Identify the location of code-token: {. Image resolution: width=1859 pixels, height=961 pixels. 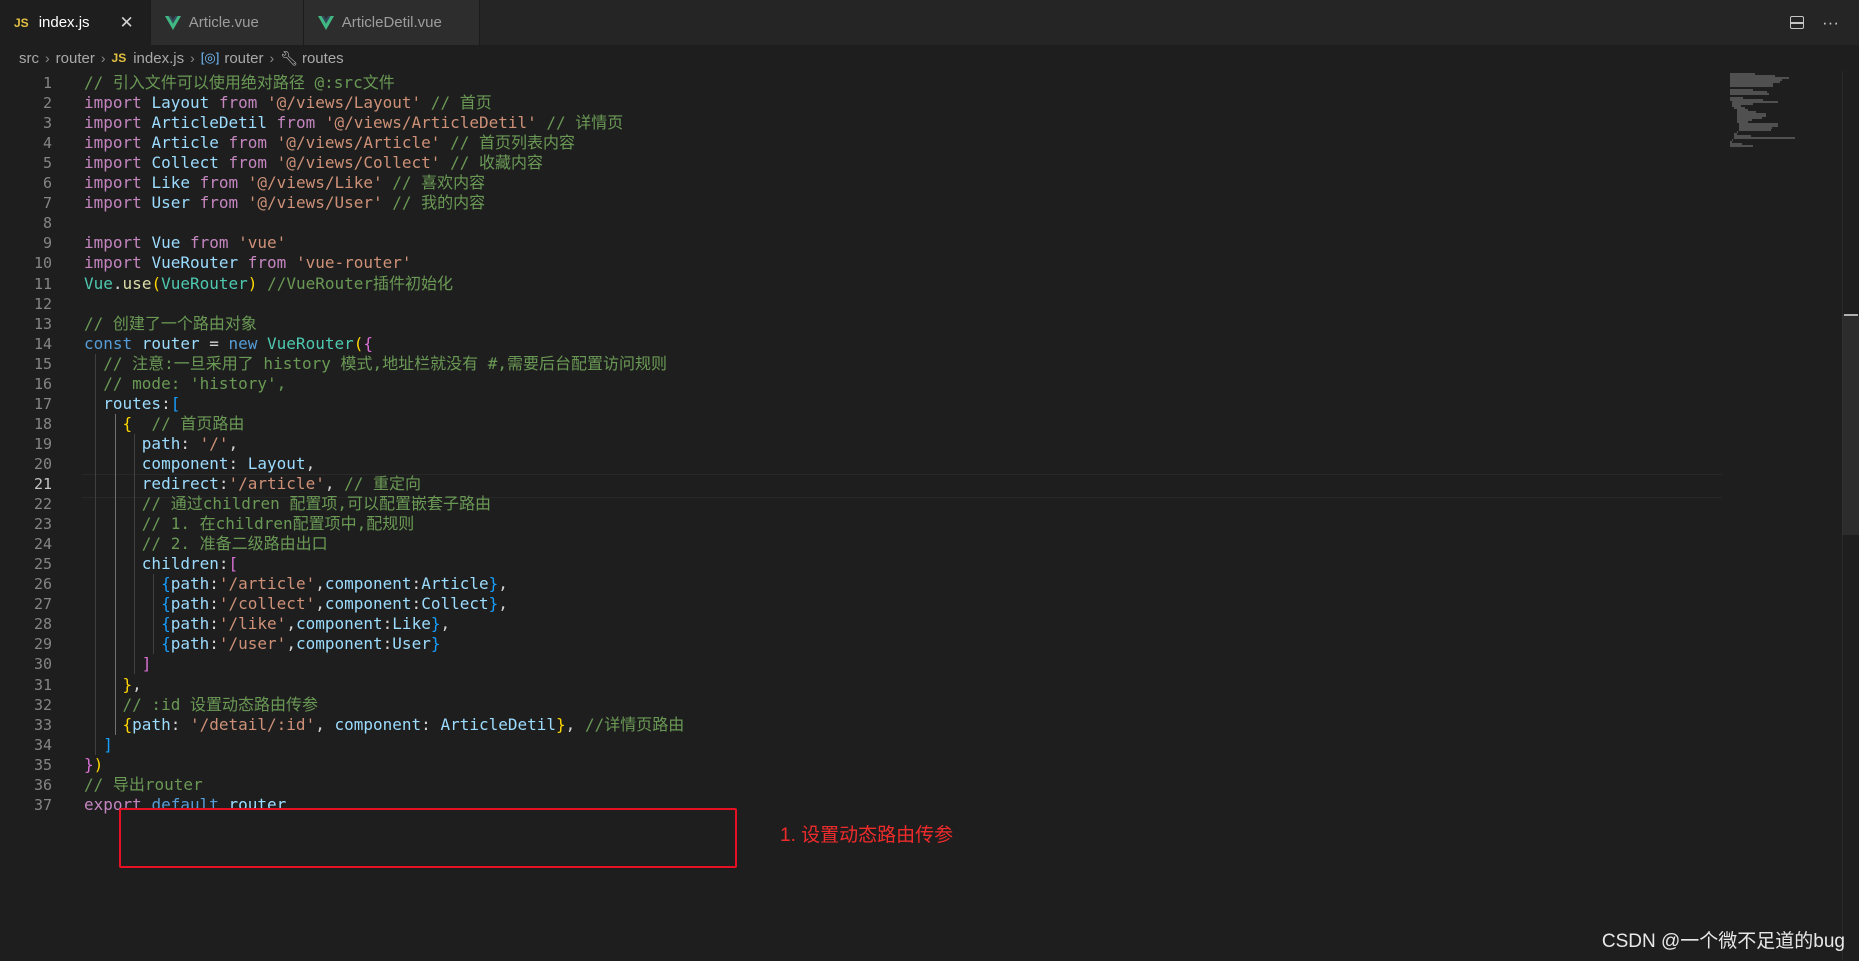
(127, 644).